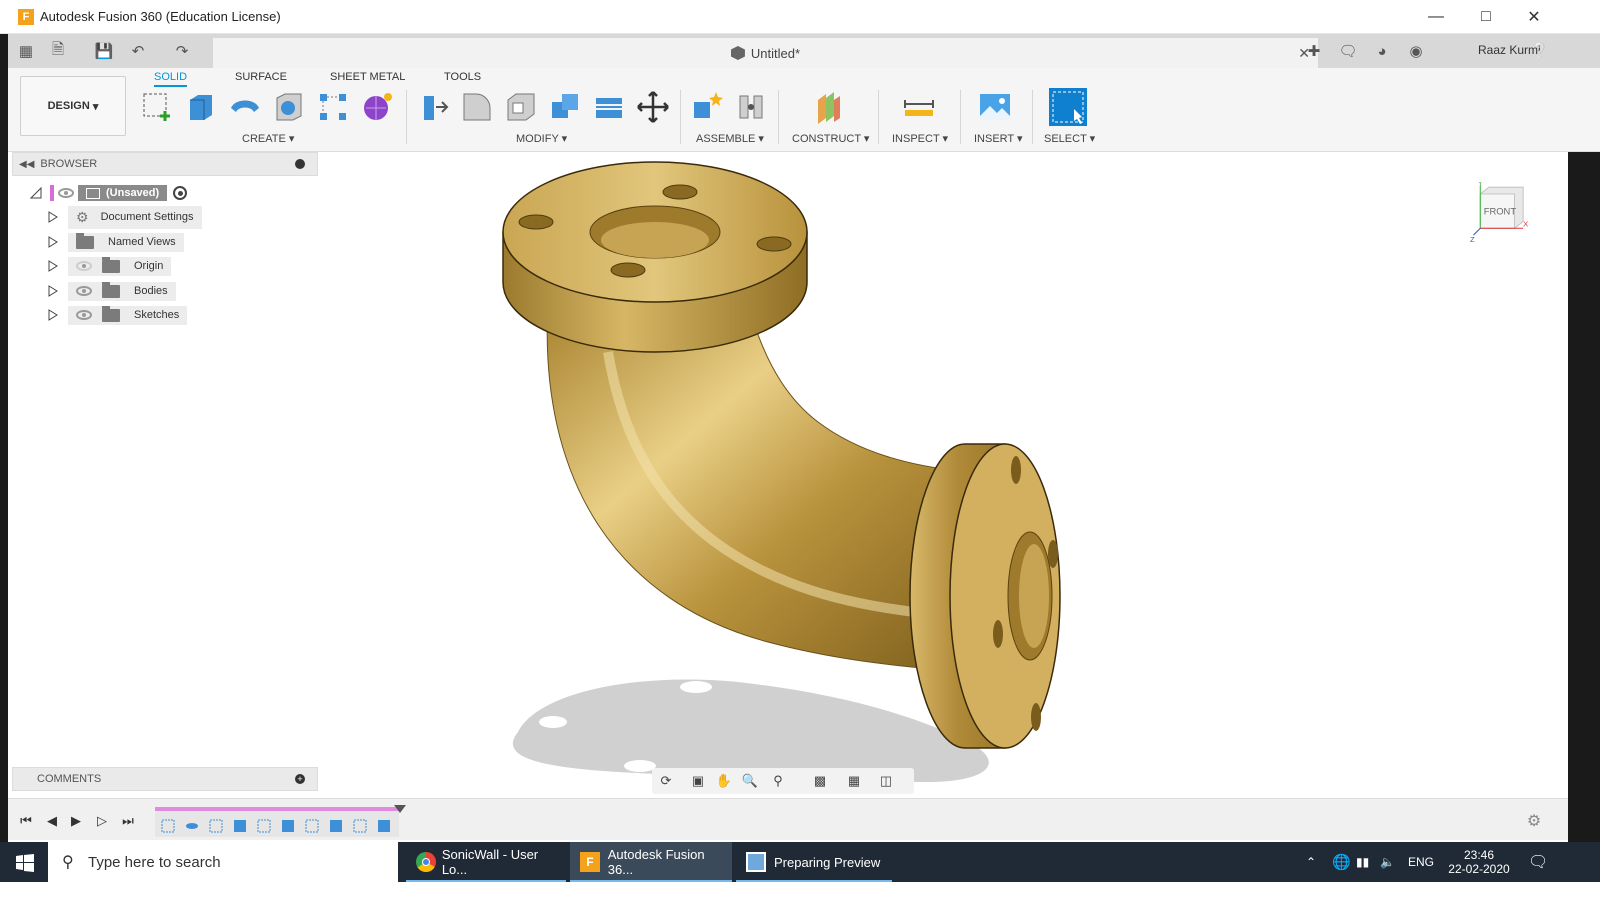 The height and width of the screenshot is (900, 1600). What do you see at coordinates (102, 821) in the screenshot?
I see `step-forward-icon: ▷` at bounding box center [102, 821].